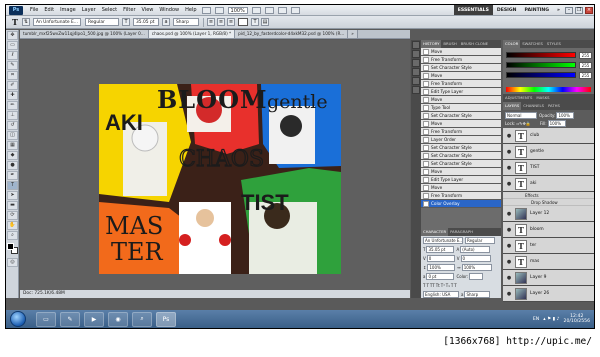  What do you see at coordinates (12, 135) in the screenshot?
I see `eraser-tool-icon: ◫` at bounding box center [12, 135].